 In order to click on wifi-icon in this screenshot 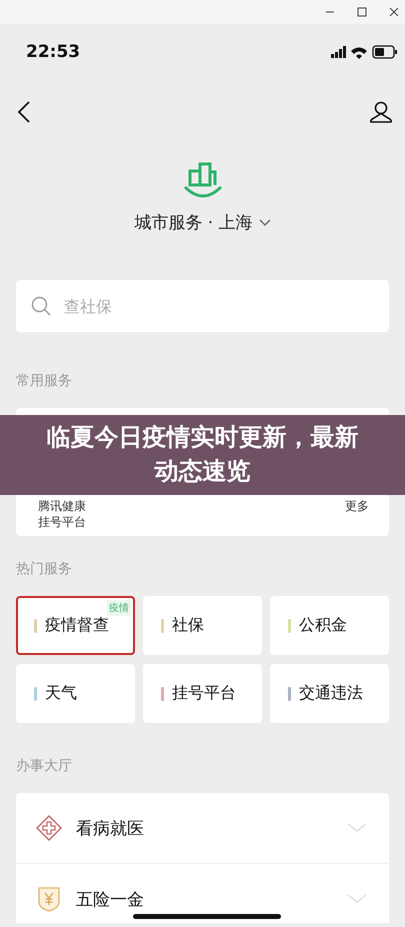, I will do `click(359, 52)`.